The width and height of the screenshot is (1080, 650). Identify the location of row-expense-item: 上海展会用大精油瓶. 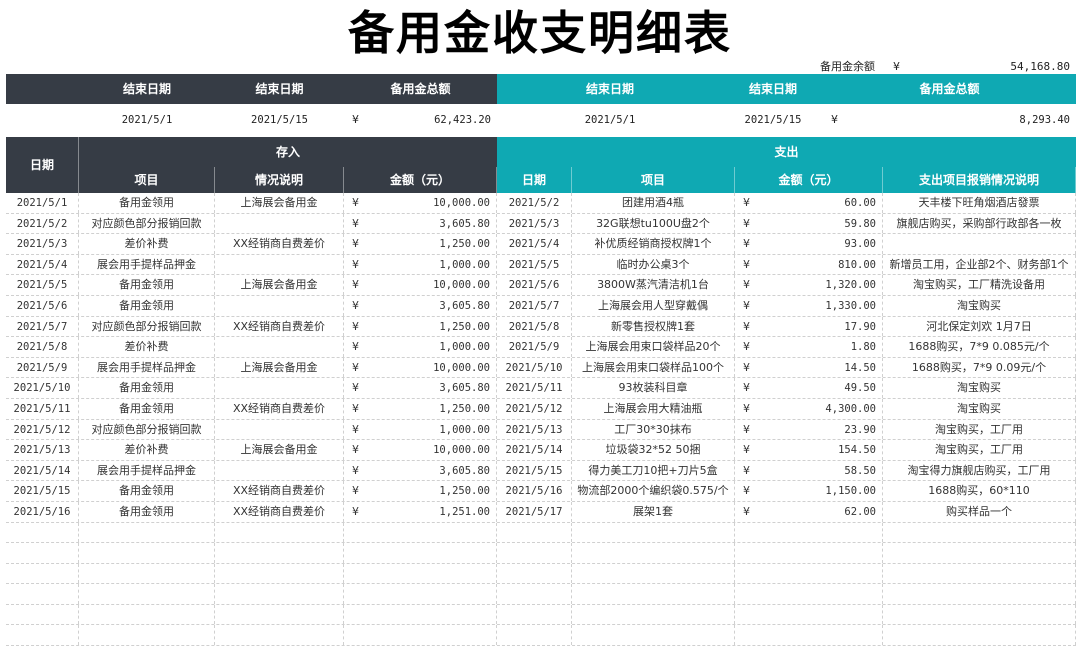
(653, 408).